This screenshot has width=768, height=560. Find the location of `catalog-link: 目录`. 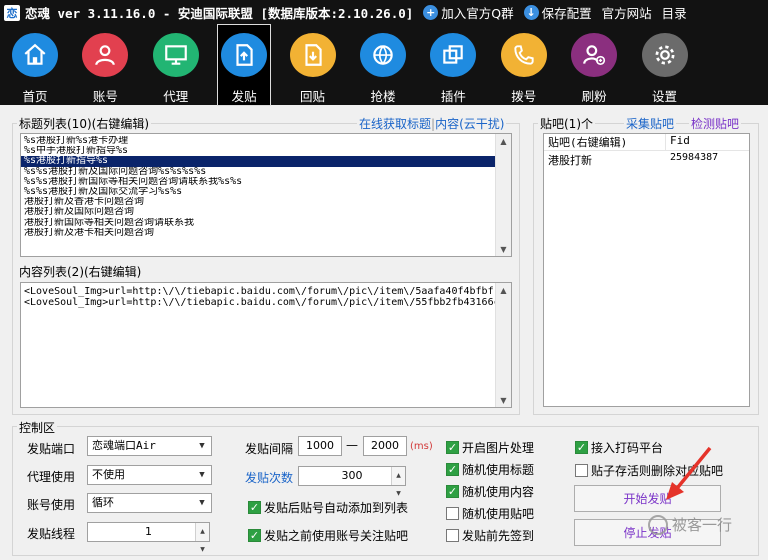

catalog-link: 目录 is located at coordinates (674, 12).